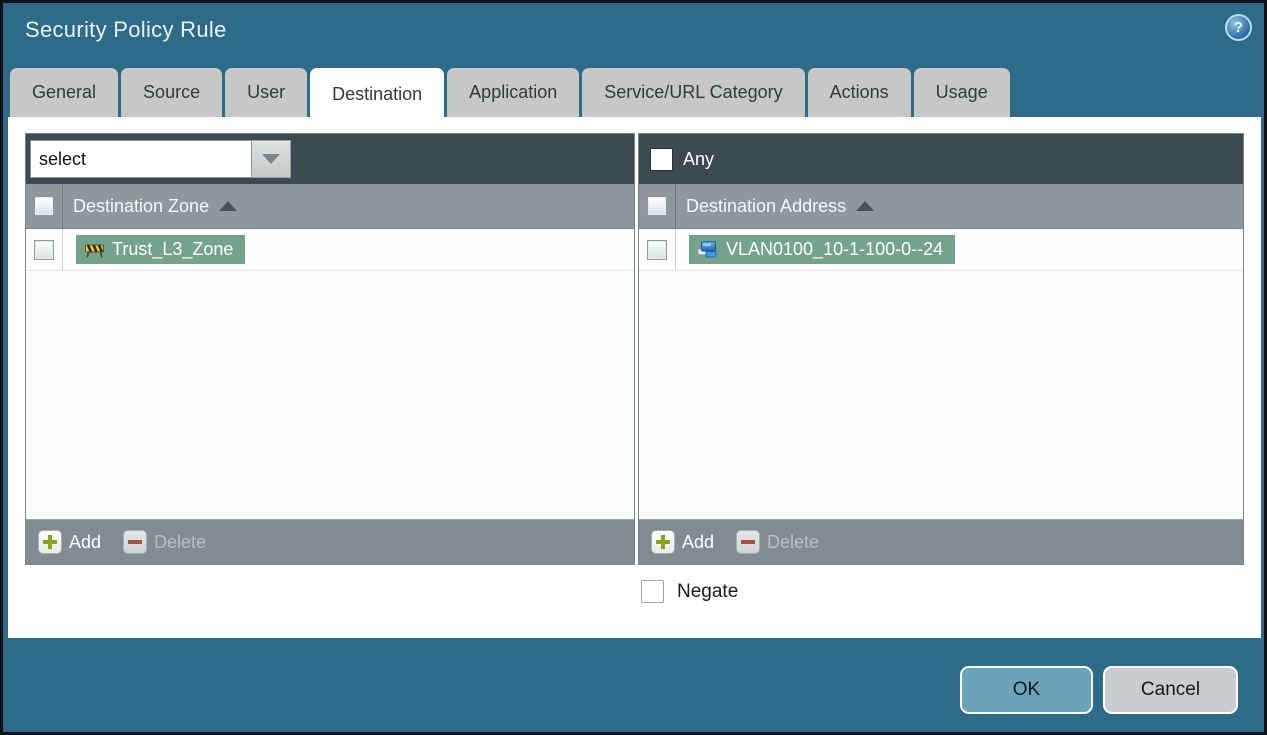  Describe the element at coordinates (1026, 690) in the screenshot. I see `ok-button: OK` at that location.